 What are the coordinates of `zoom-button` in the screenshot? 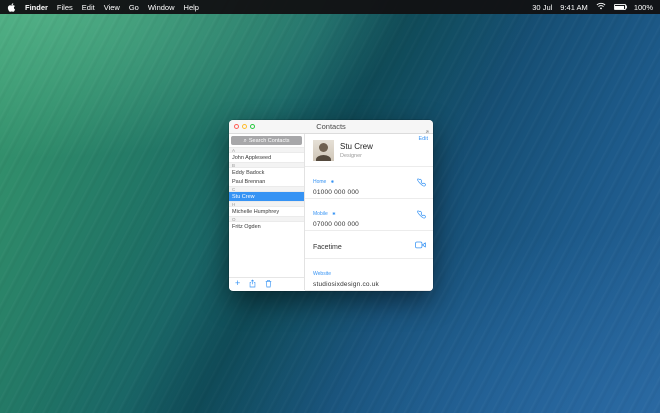 It's located at (252, 126).